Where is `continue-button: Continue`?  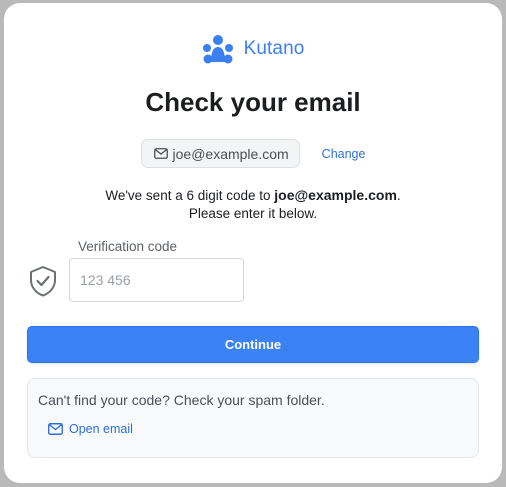
continue-button: Continue is located at coordinates (253, 344).